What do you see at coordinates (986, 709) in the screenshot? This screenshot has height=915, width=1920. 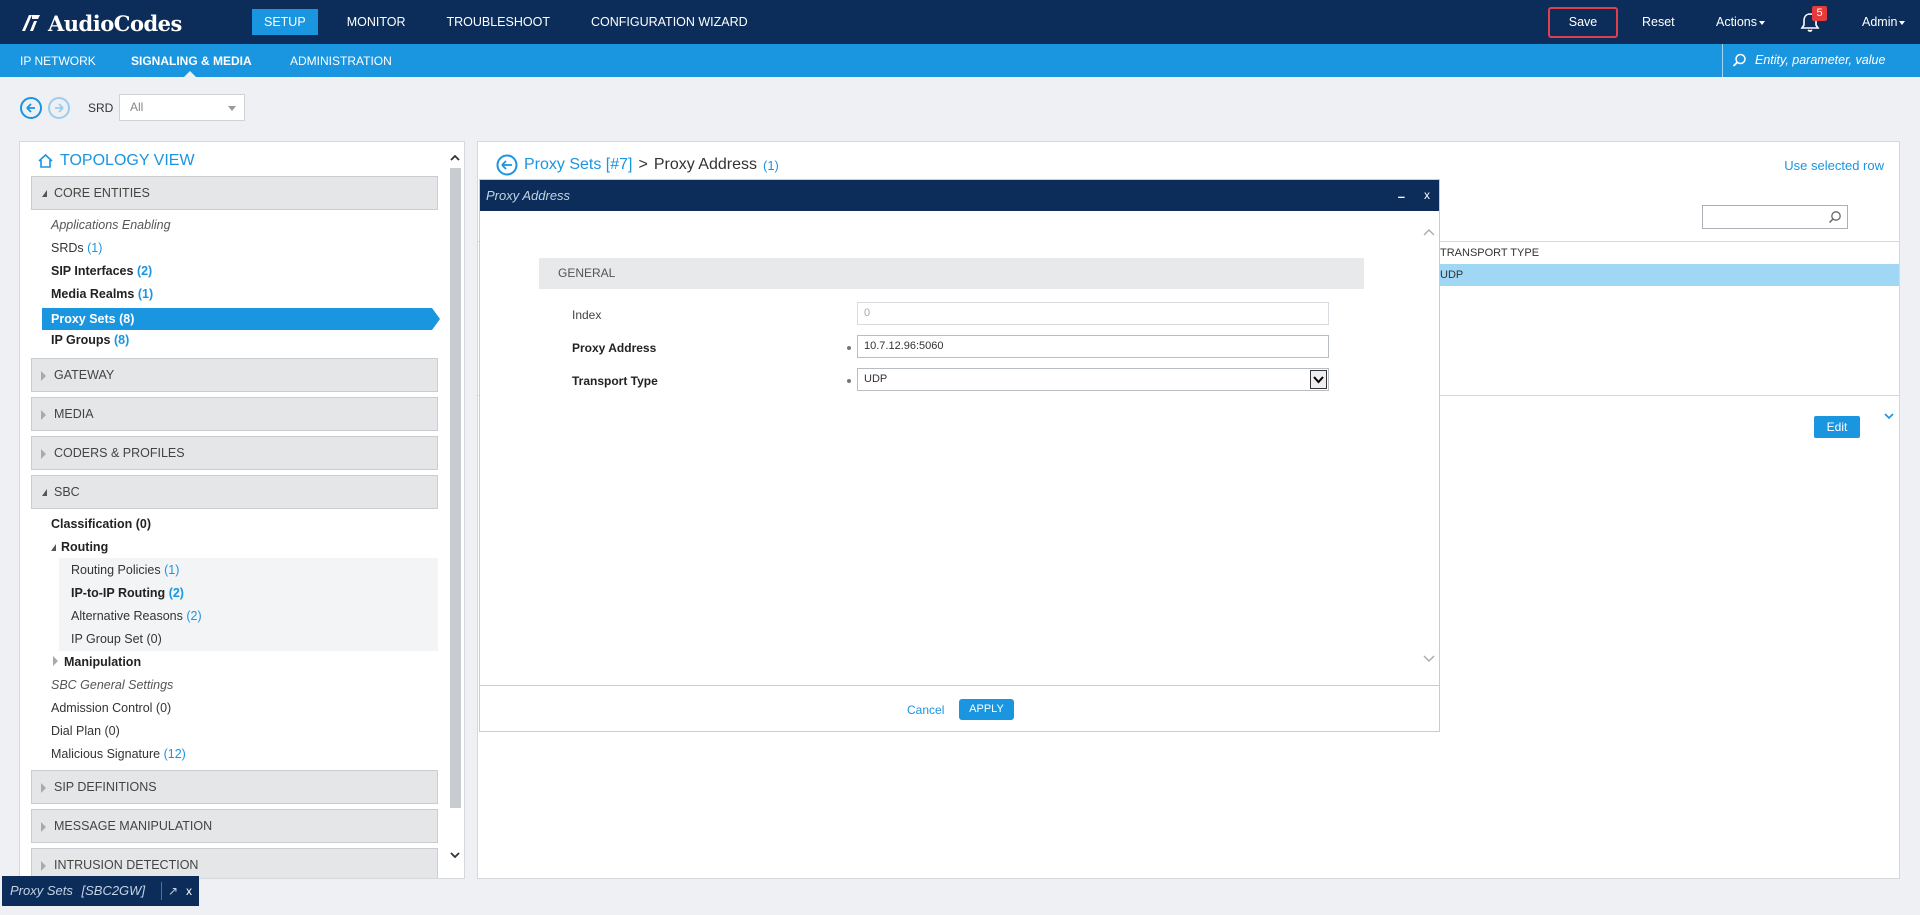 I see `apply-button: APPLY` at bounding box center [986, 709].